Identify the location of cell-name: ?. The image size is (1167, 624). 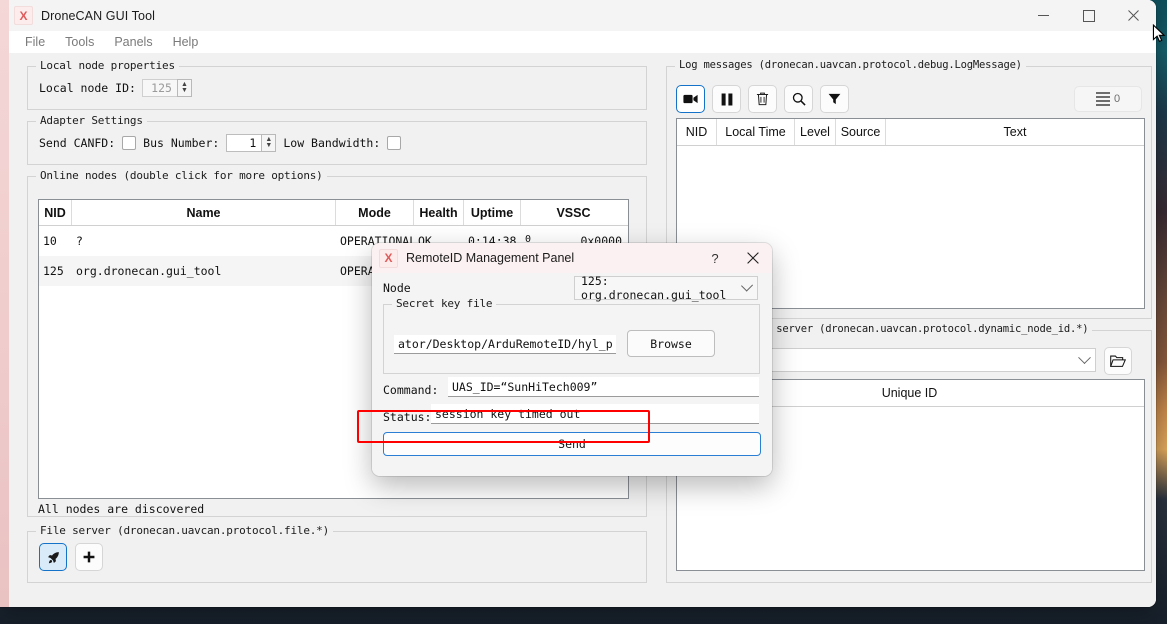
(79, 241).